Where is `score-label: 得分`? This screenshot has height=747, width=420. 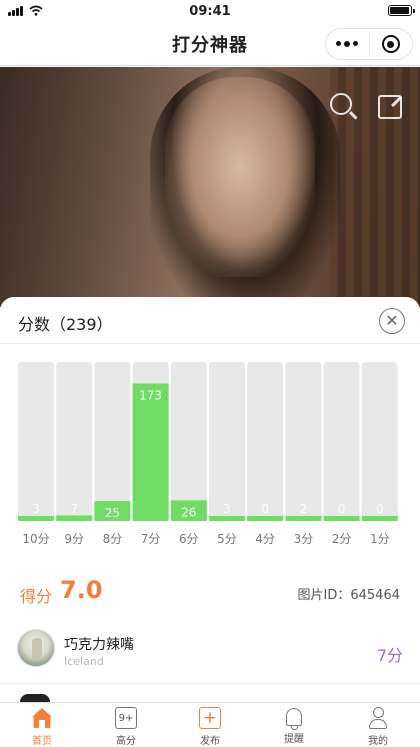
score-label: 得分 is located at coordinates (36, 596).